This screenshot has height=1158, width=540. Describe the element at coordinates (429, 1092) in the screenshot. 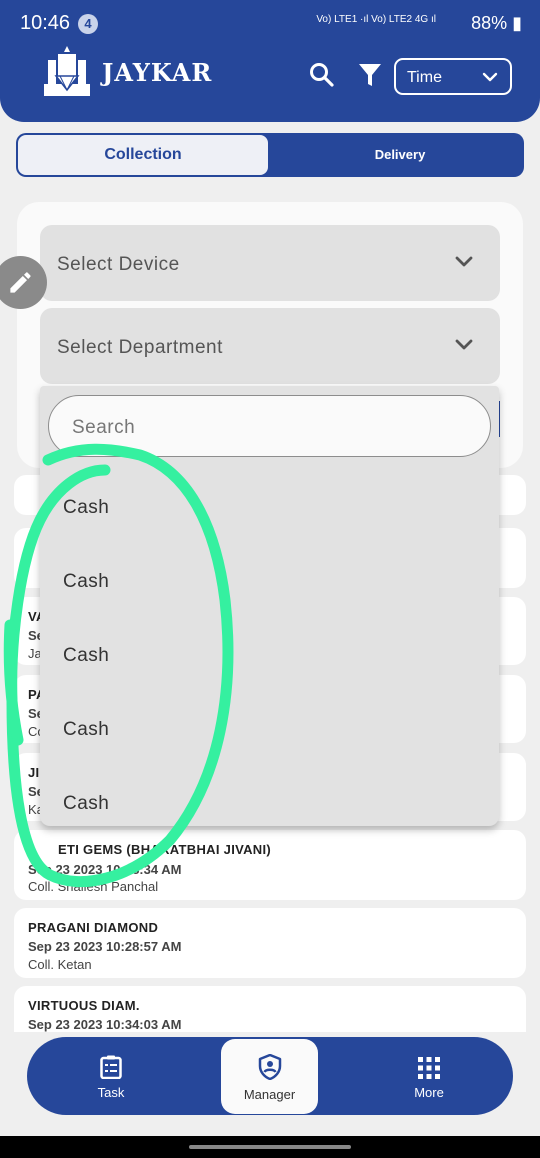

I see `nav-more-label: More` at that location.